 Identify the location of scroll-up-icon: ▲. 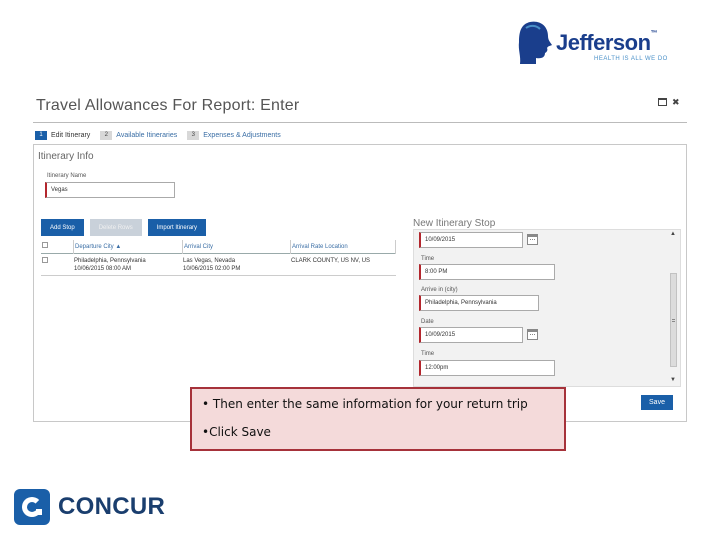
(673, 234).